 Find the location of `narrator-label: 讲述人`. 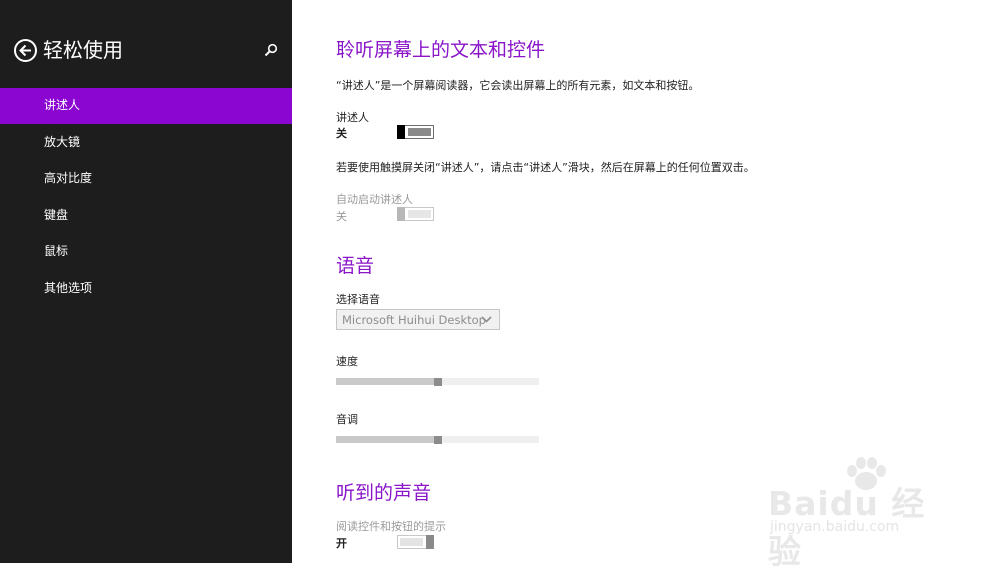

narrator-label: 讲述人 is located at coordinates (352, 117).